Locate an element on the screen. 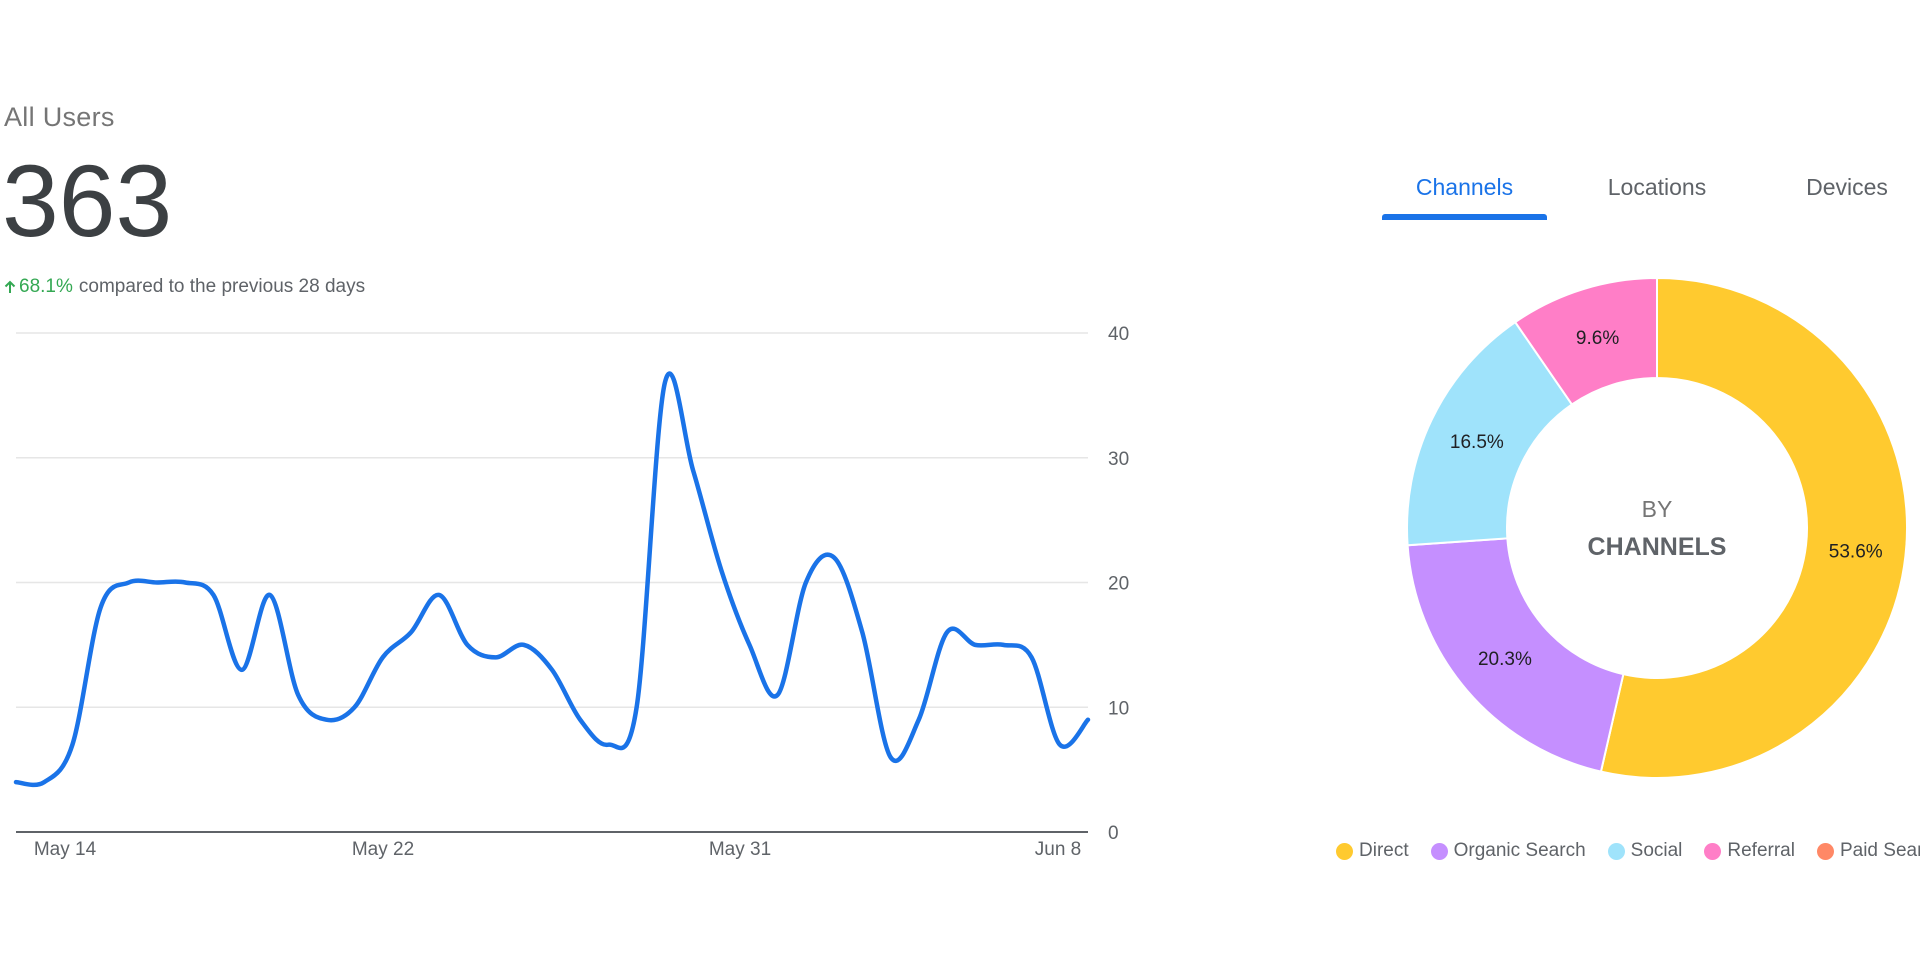 This screenshot has height=980, width=1920. legend-item-direct: Direct is located at coordinates (1372, 851).